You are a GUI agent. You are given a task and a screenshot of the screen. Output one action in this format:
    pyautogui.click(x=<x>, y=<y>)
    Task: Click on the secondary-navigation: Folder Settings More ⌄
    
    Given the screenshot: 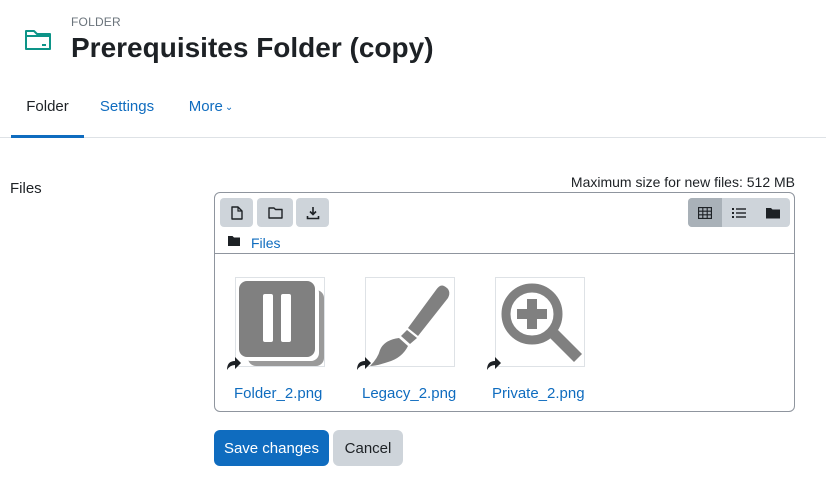 What is the action you would take?
    pyautogui.click(x=413, y=113)
    